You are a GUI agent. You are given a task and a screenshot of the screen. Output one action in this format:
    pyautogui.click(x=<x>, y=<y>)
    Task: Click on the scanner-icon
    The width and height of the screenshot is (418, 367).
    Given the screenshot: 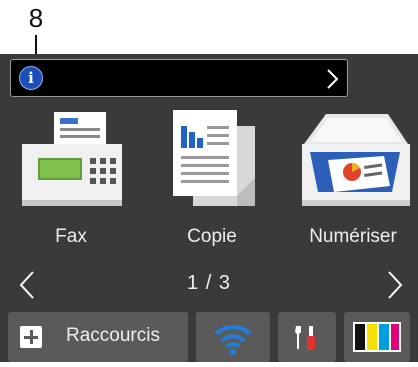 What is the action you would take?
    pyautogui.click(x=356, y=160)
    